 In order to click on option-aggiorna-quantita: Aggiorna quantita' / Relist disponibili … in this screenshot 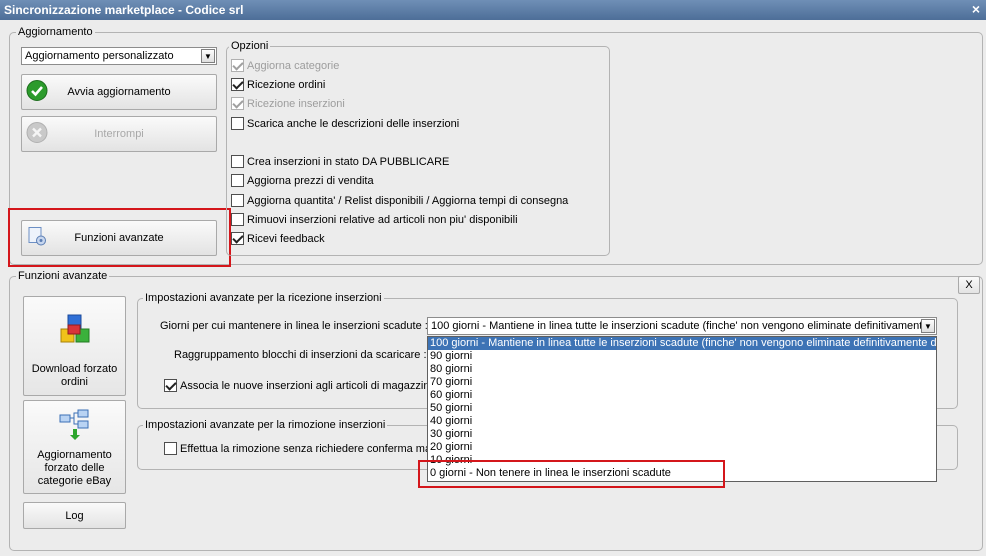, I will do `click(399, 200)`.